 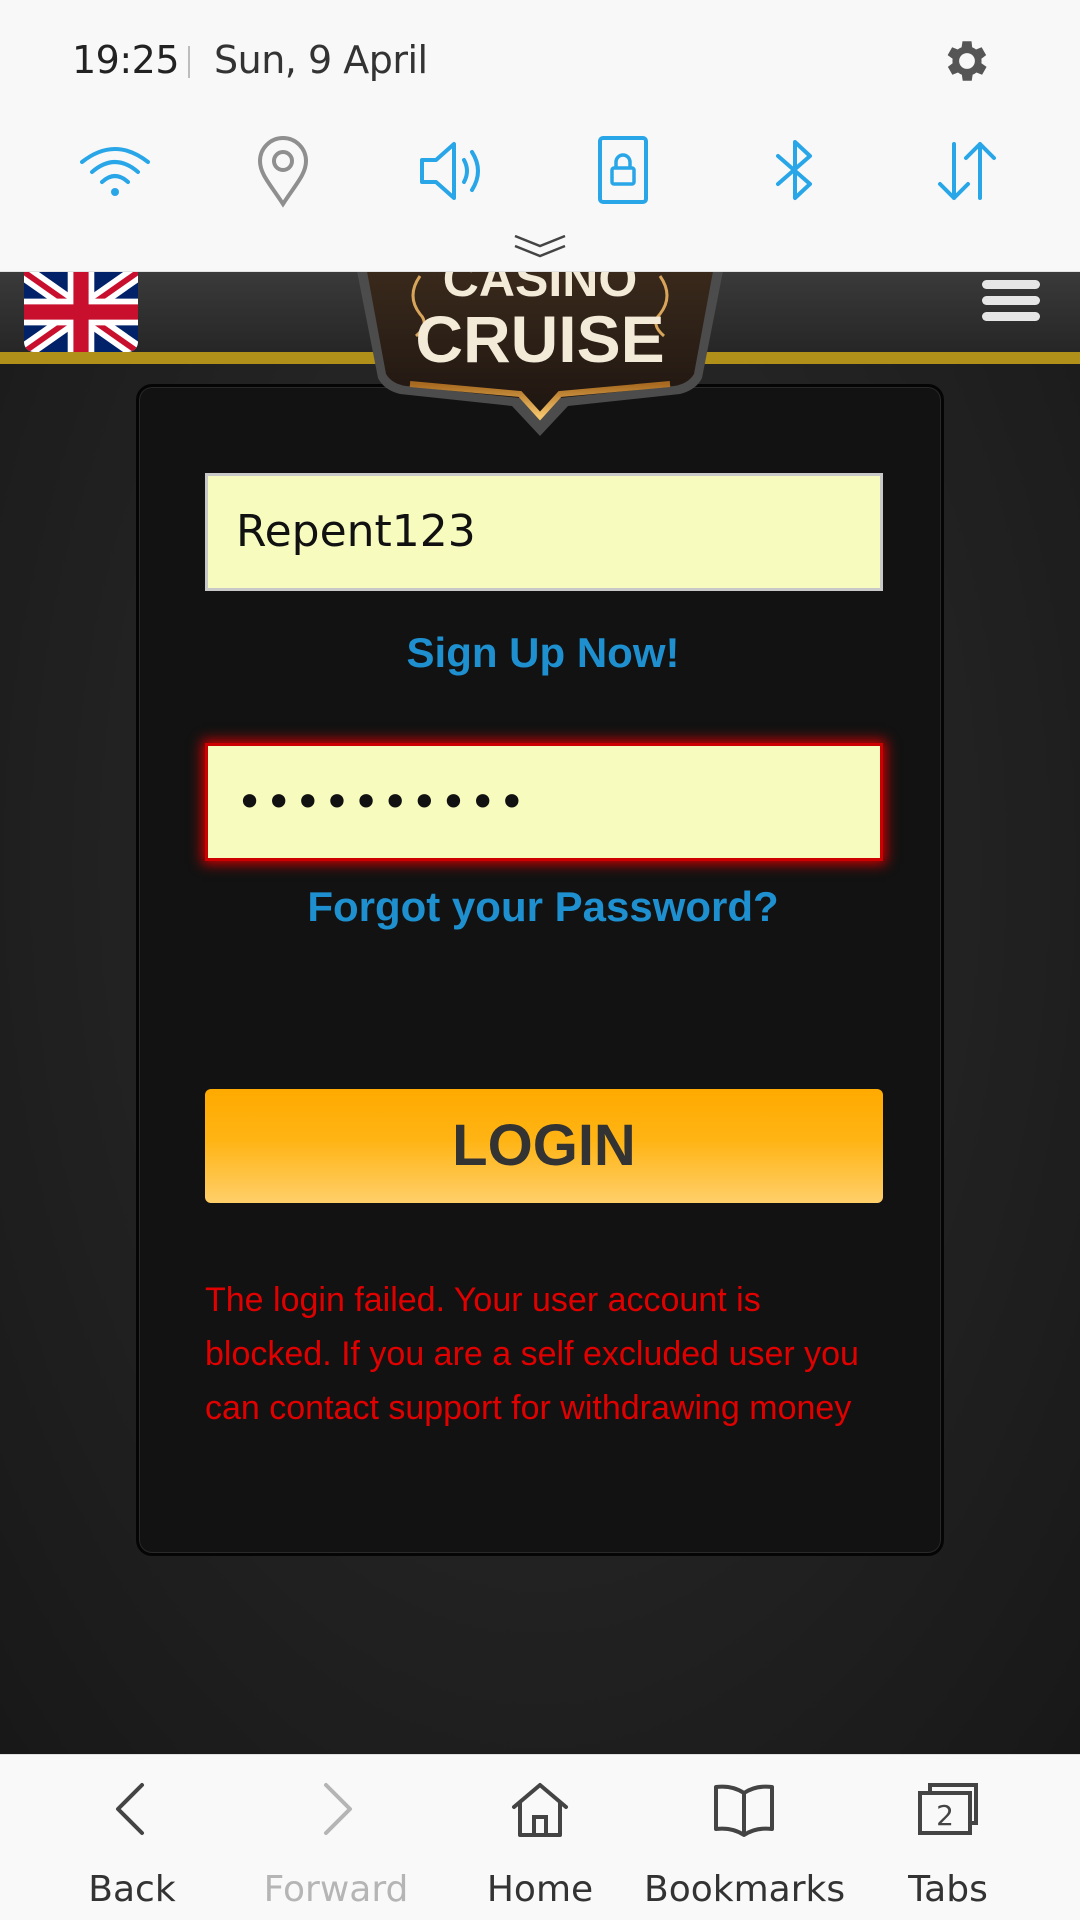 I want to click on password-input: ••••••••••, so click(x=544, y=802).